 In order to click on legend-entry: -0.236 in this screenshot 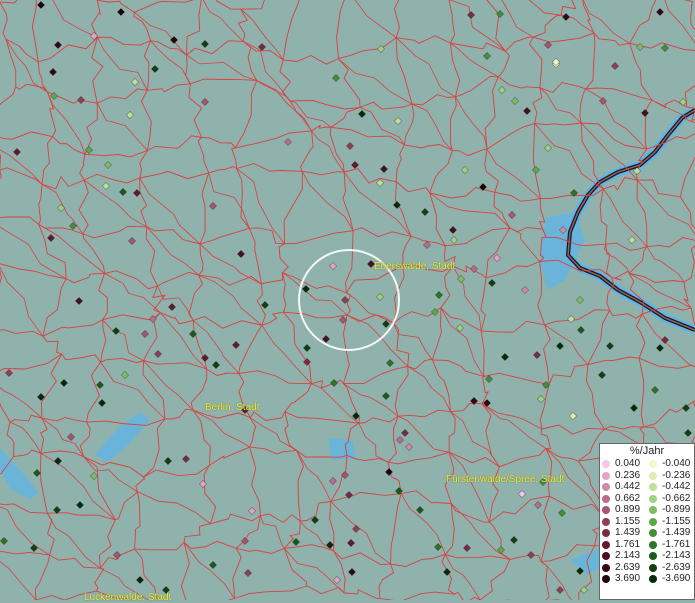, I will do `click(672, 476)`.